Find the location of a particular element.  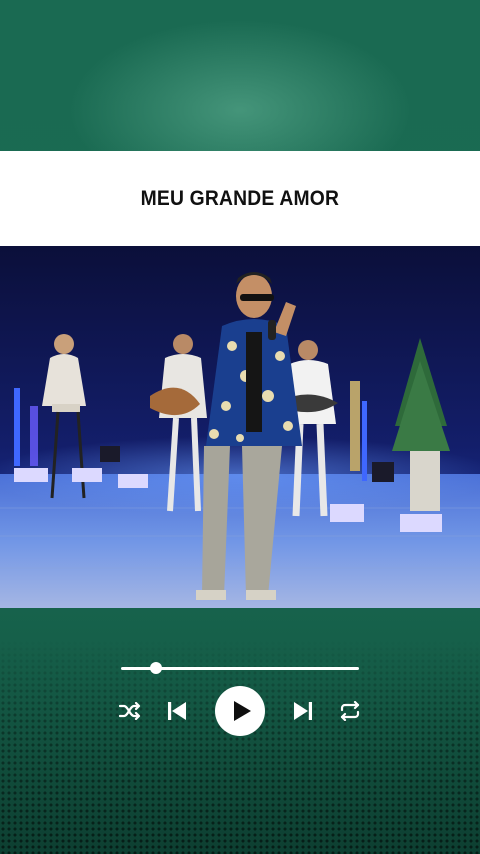

player-controls is located at coordinates (240, 711).